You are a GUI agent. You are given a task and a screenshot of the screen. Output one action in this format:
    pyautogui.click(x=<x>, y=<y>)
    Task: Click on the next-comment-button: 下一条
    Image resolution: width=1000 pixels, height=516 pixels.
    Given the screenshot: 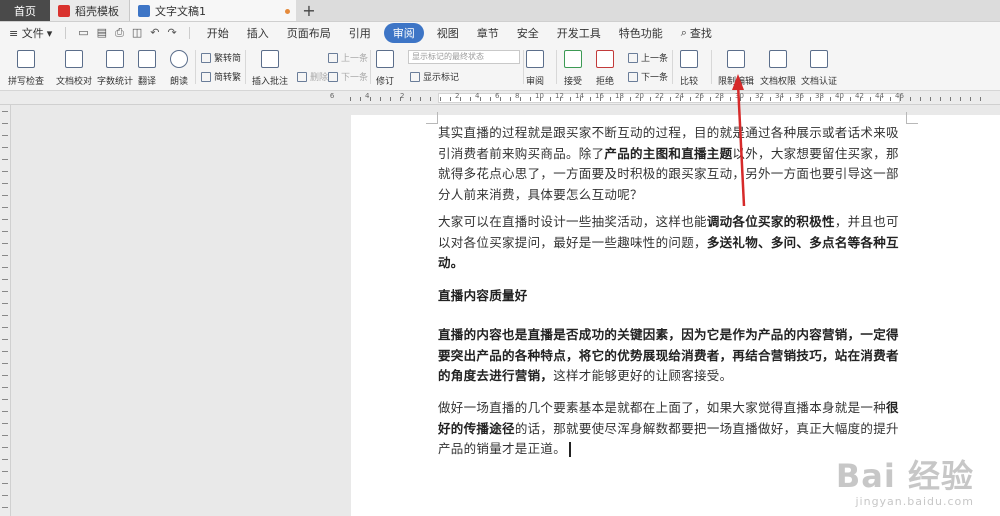 What is the action you would take?
    pyautogui.click(x=348, y=76)
    